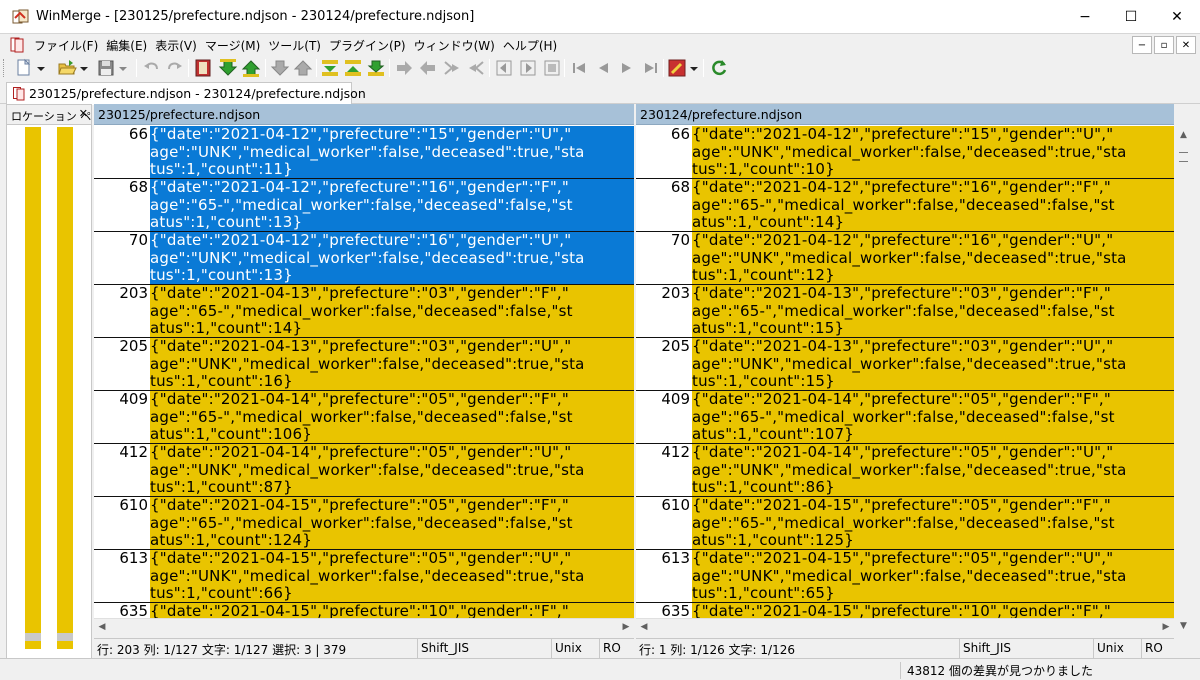  Describe the element at coordinates (504, 68) in the screenshot. I see `pane-left-icon` at that location.